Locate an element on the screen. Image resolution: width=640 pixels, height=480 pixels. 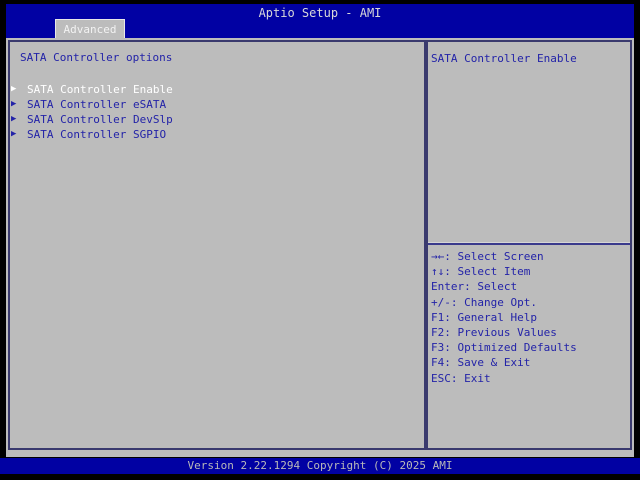
help-panel-divider is located at coordinates (529, 244).